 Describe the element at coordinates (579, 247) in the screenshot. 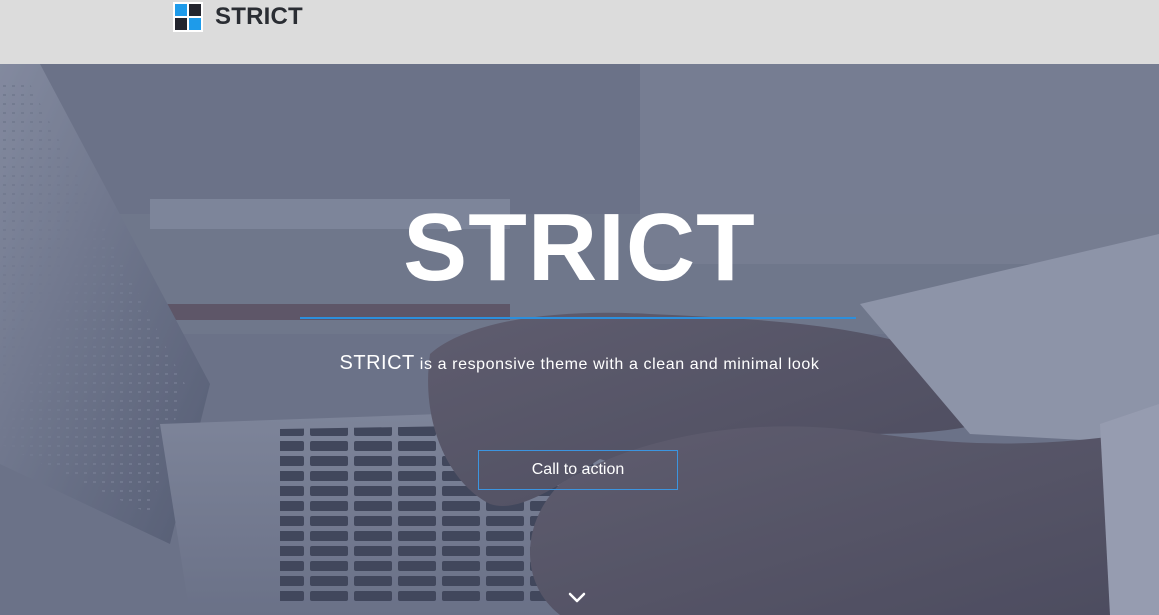

I see `hero-title: STRICT` at that location.